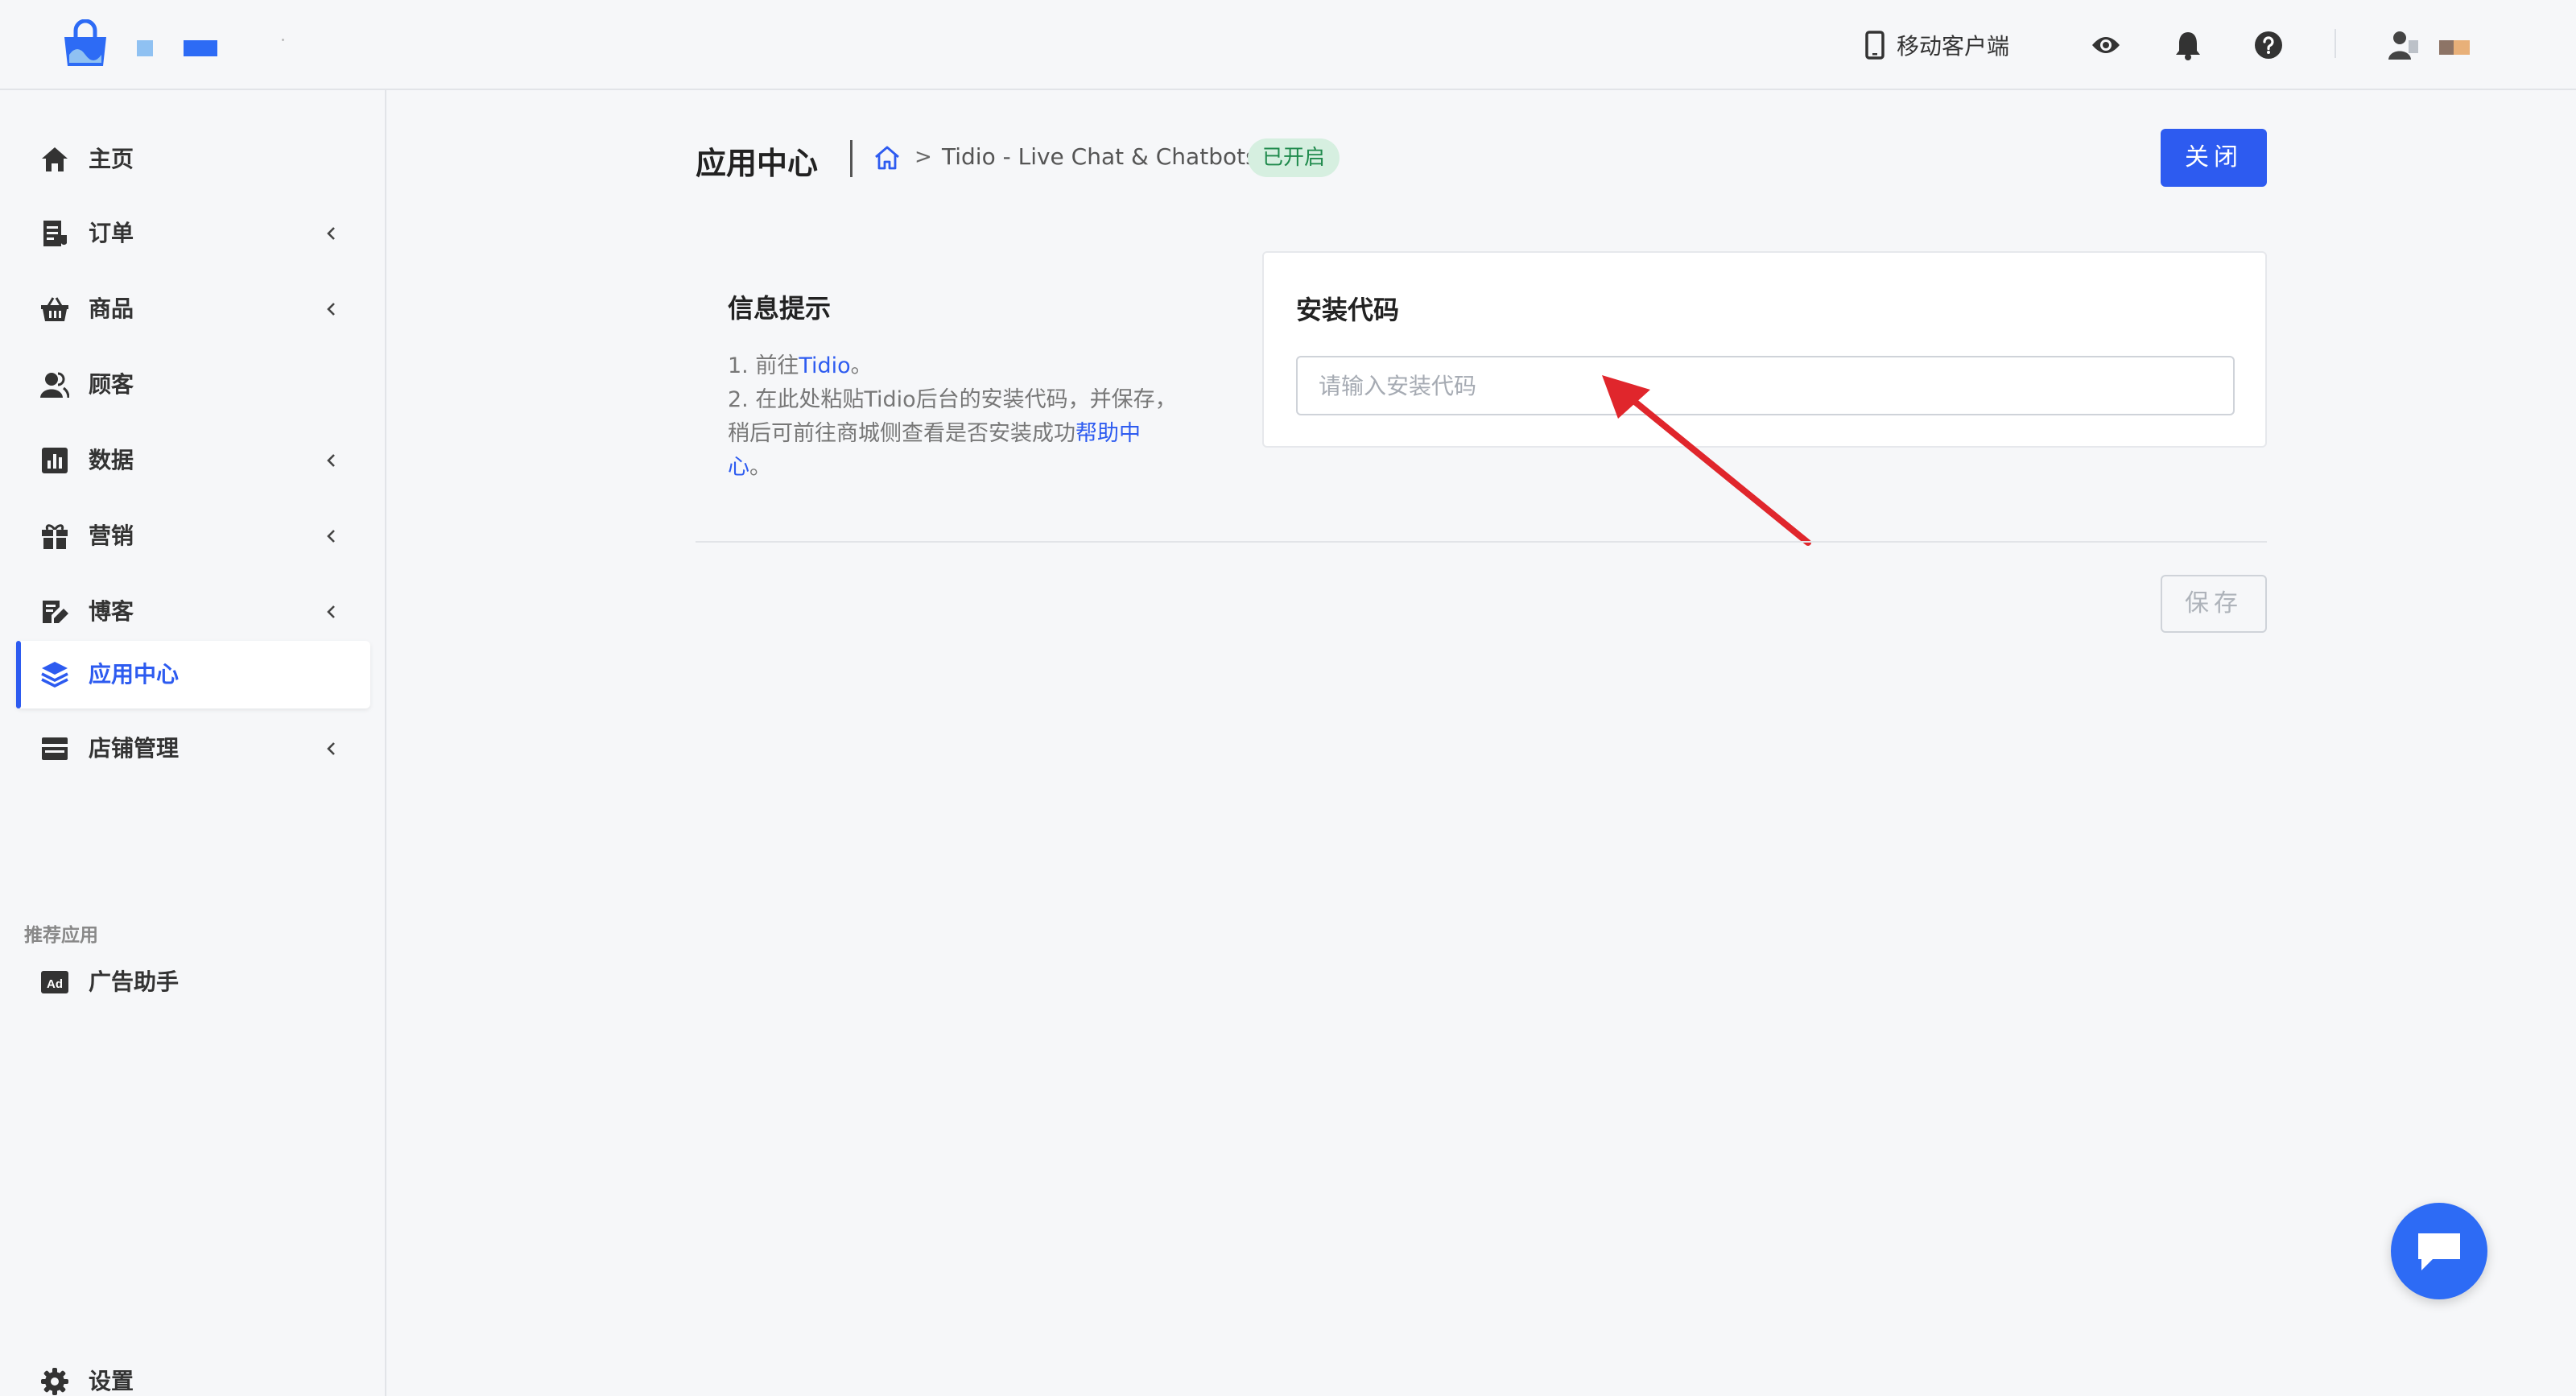 This screenshot has width=2576, height=1396. What do you see at coordinates (134, 748) in the screenshot?
I see `sidebar-item-label: 店铺管理` at bounding box center [134, 748].